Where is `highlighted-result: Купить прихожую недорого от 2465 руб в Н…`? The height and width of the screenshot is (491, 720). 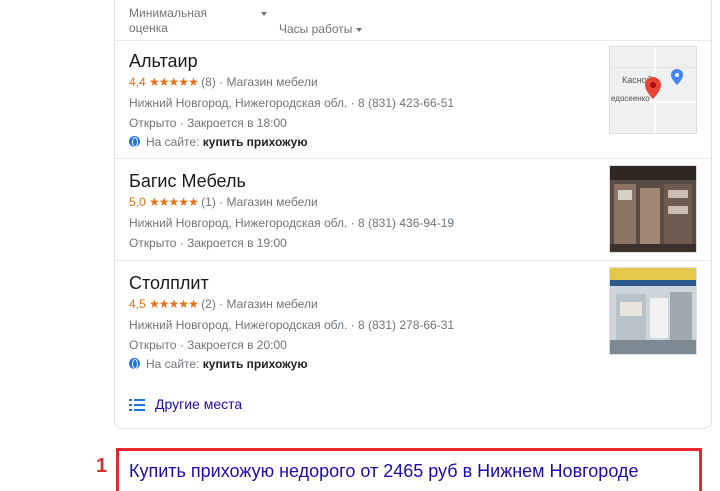
highlighted-result: Купить прихожую недорого от 2465 руб в Н… is located at coordinates (409, 469).